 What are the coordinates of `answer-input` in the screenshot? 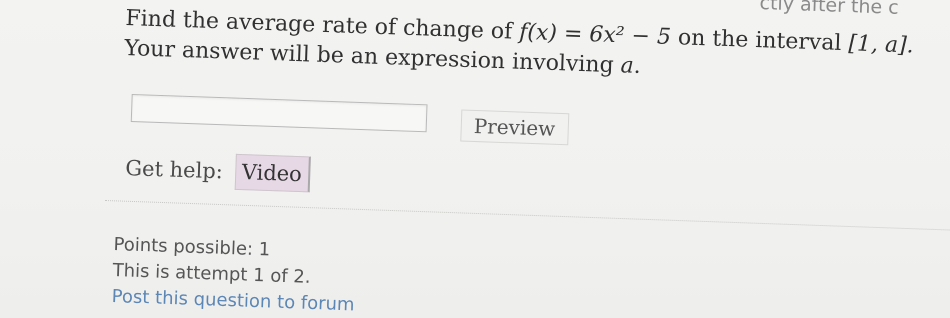 It's located at (279, 113).